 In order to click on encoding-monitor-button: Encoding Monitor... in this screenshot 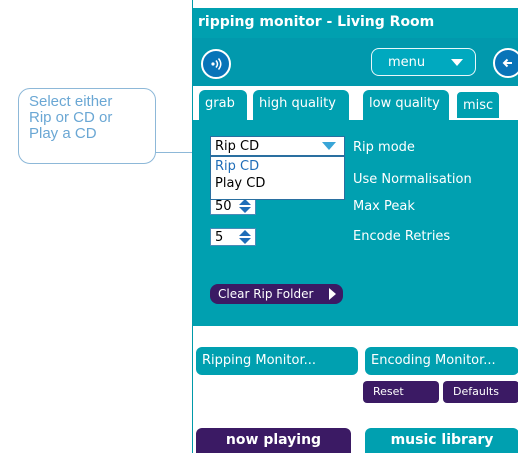, I will do `click(441, 361)`.